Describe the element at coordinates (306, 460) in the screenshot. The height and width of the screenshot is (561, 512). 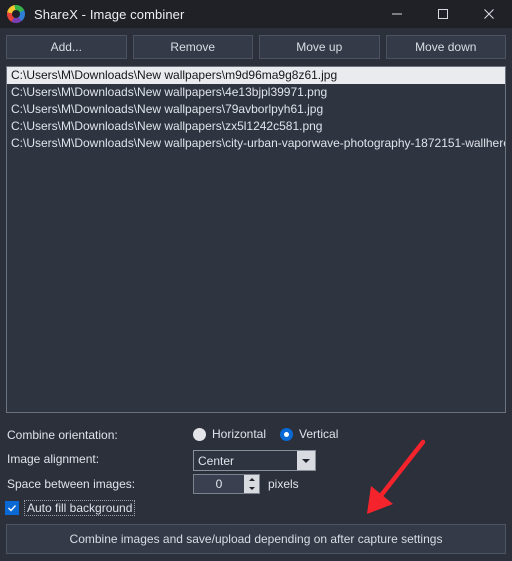
I see `chevron-down-icon` at that location.